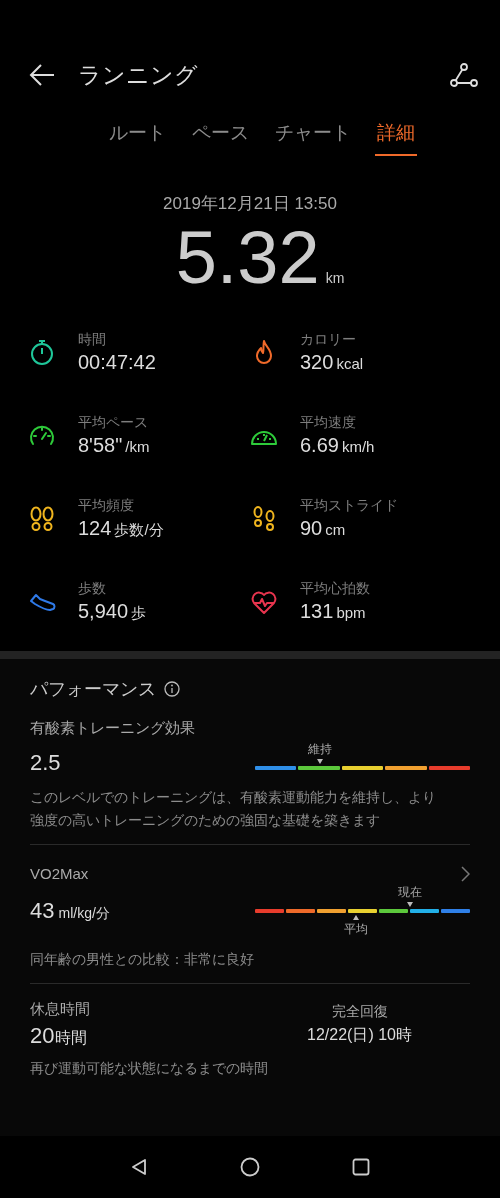 This screenshot has width=500, height=1198. I want to click on home-icon, so click(250, 1167).